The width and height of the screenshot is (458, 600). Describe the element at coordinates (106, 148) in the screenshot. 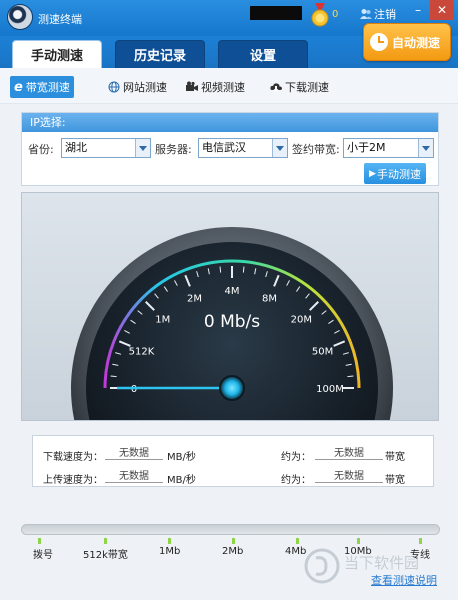

I see `province-select: 湖北` at that location.